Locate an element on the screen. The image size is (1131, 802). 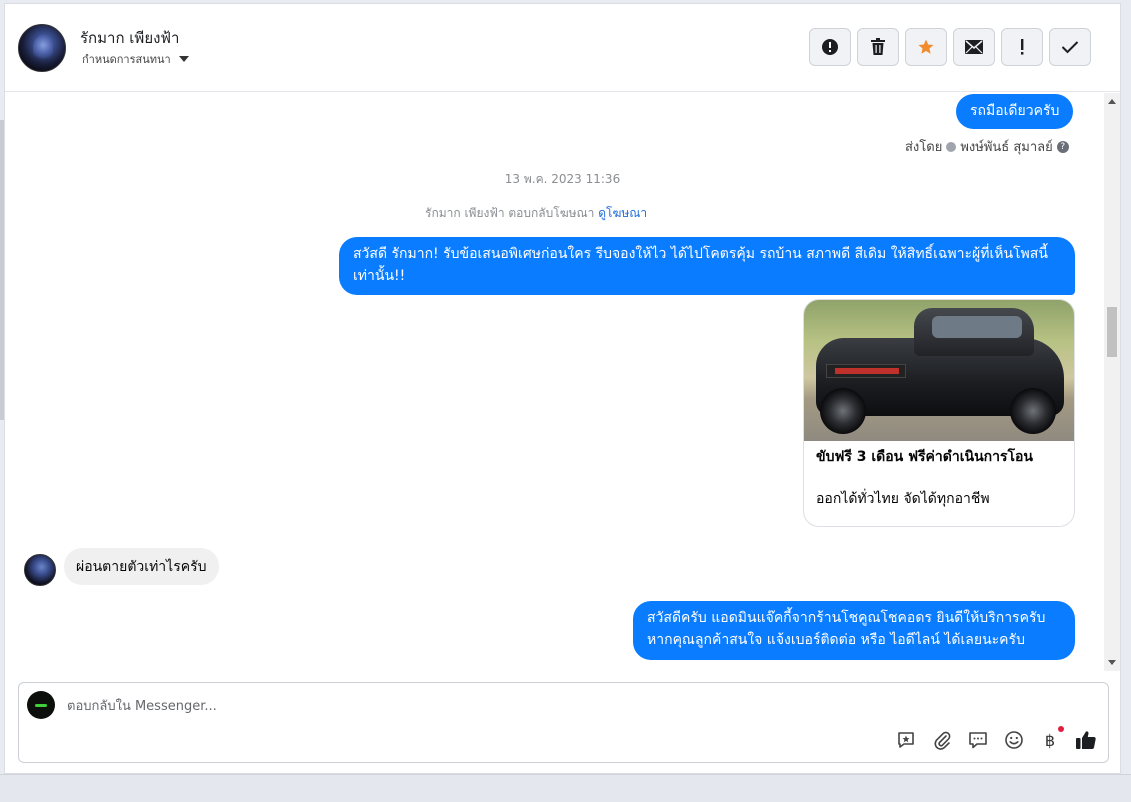
message-timestamp: 13 พ.ค. 2023 11:36 is located at coordinates (562, 179).